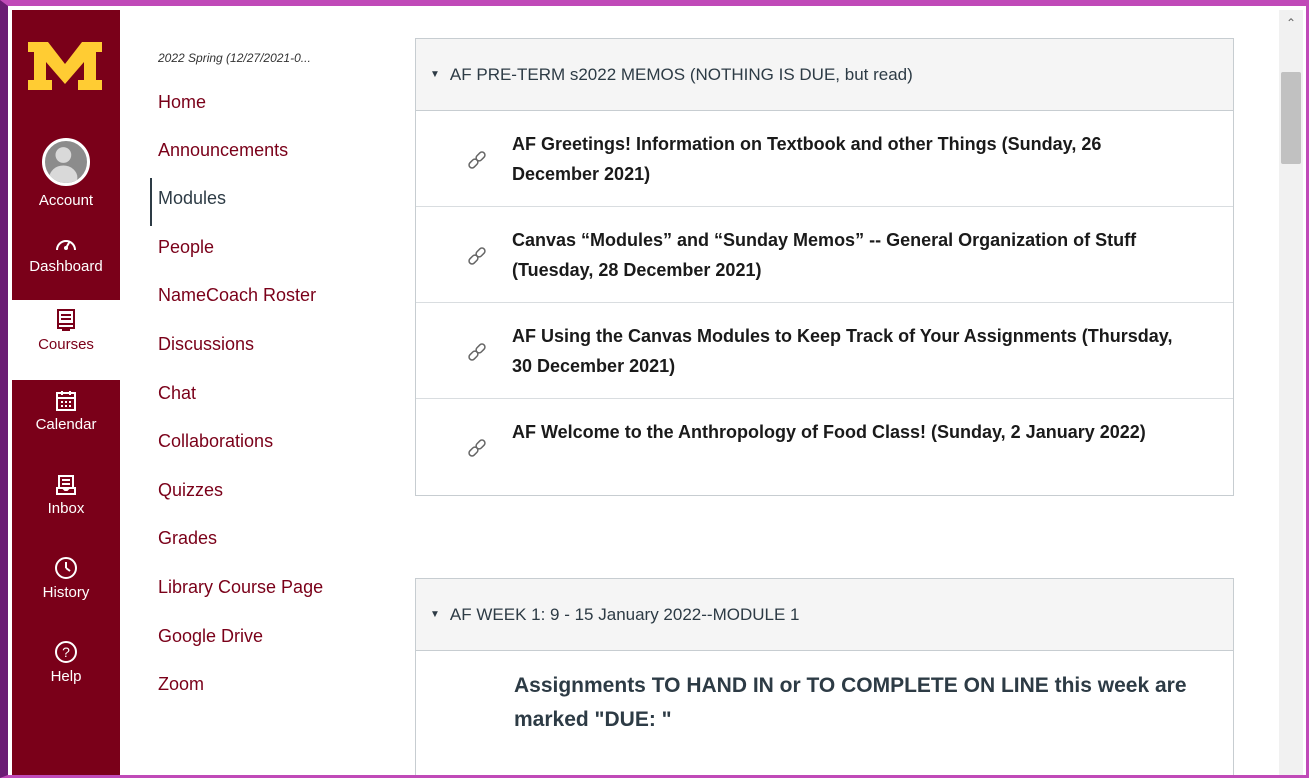 This screenshot has height=778, width=1309. Describe the element at coordinates (624, 614) in the screenshot. I see `module-title: AF WEEK 1: 9 - 15 January 2022--MODULE 1` at that location.